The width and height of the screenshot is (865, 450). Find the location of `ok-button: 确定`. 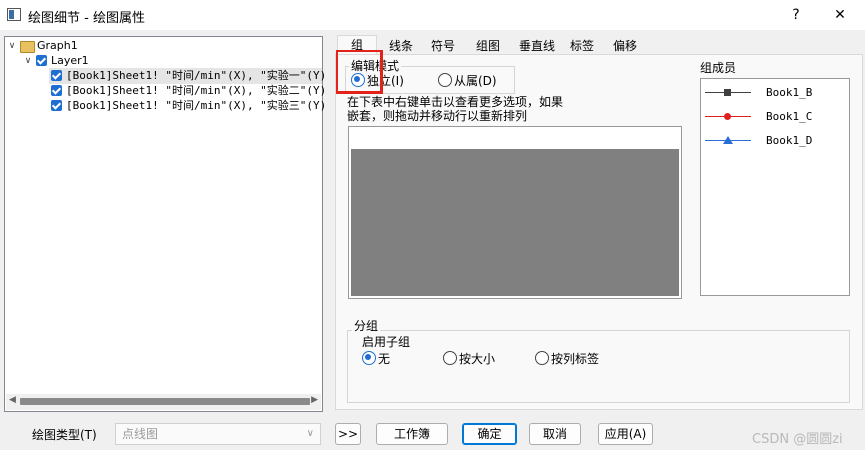

ok-button: 确定 is located at coordinates (489, 434).